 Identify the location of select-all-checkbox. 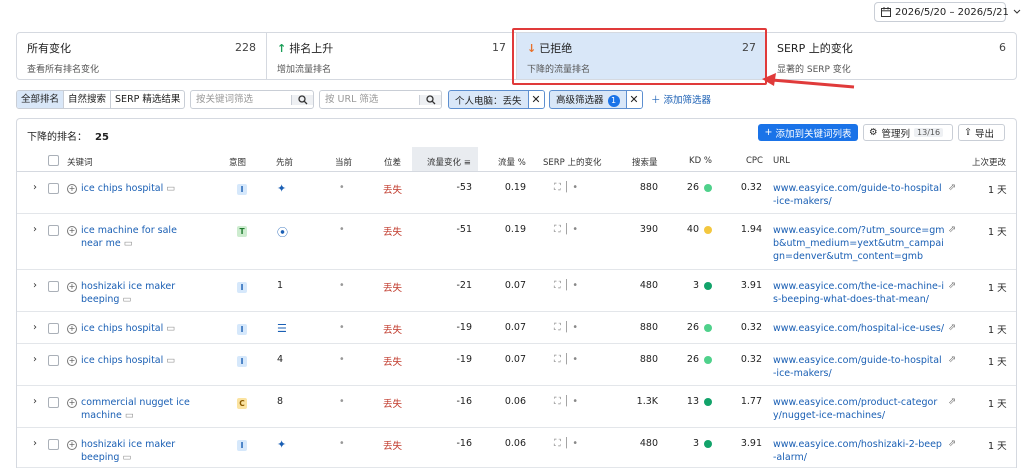
(53, 160).